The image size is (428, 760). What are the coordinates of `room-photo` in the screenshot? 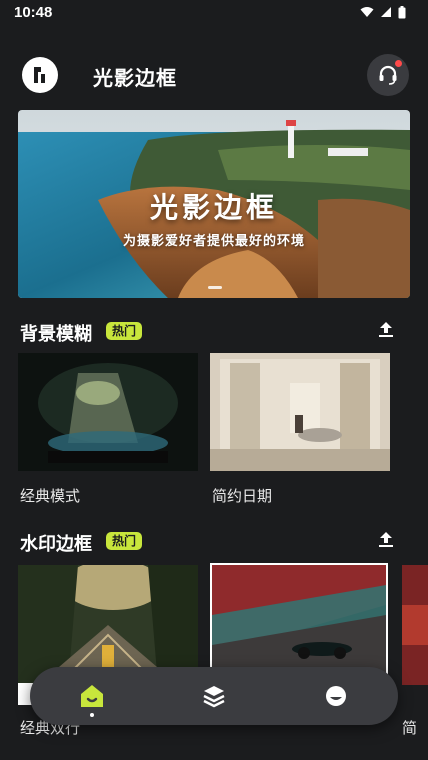 It's located at (300, 412).